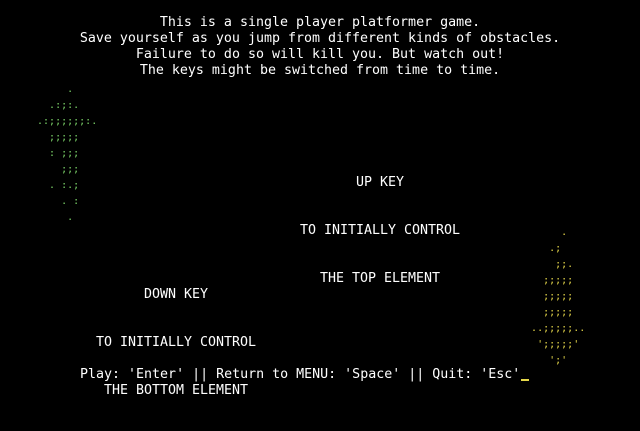 This screenshot has height=431, width=640. Describe the element at coordinates (176, 294) in the screenshot. I see `down-key-label: DOWN KEY` at that location.